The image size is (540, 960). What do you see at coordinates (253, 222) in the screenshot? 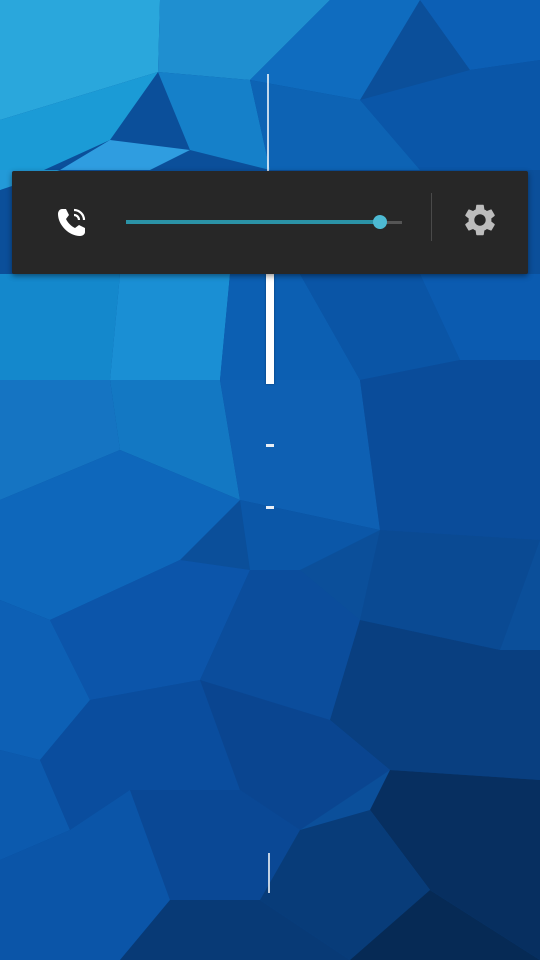
I see `slider-fill` at bounding box center [253, 222].